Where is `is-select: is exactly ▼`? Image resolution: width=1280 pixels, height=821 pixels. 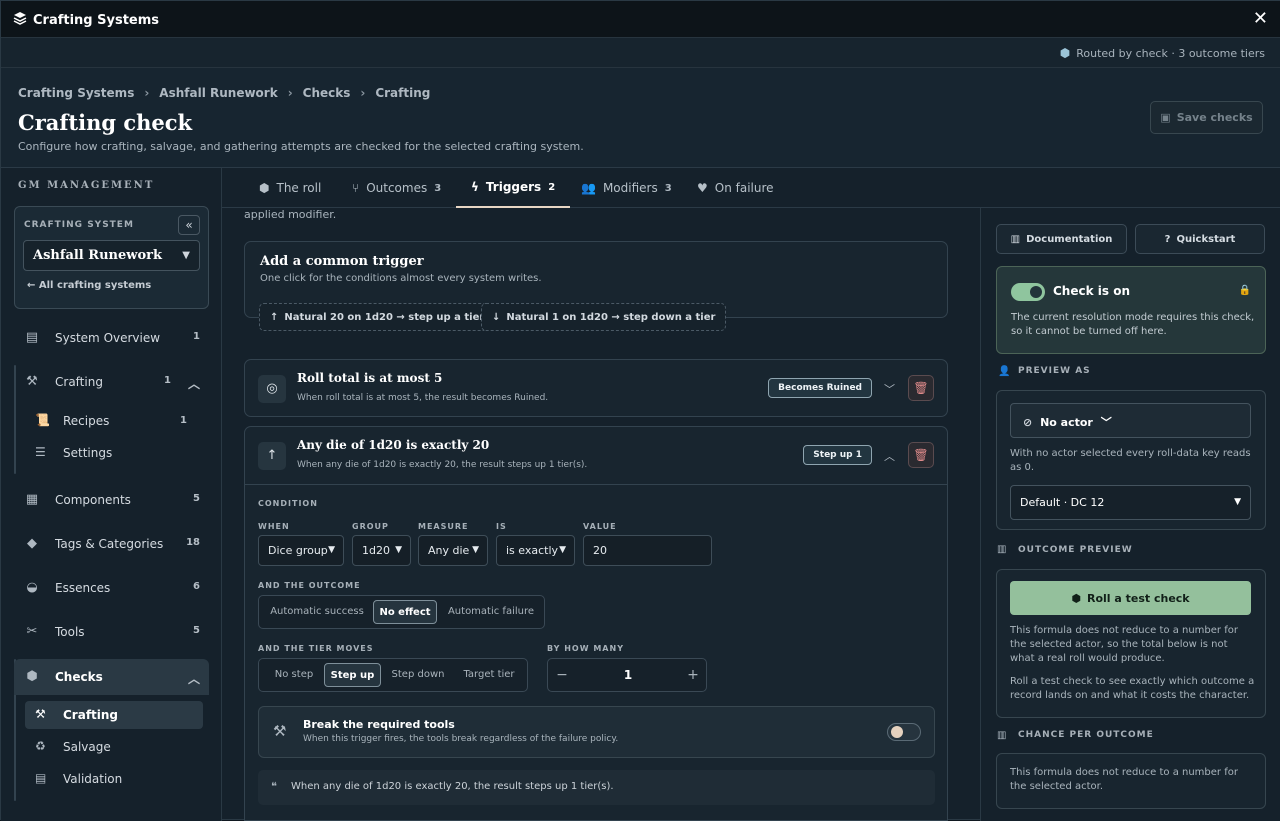
is-select: is exactly ▼ is located at coordinates (535, 550).